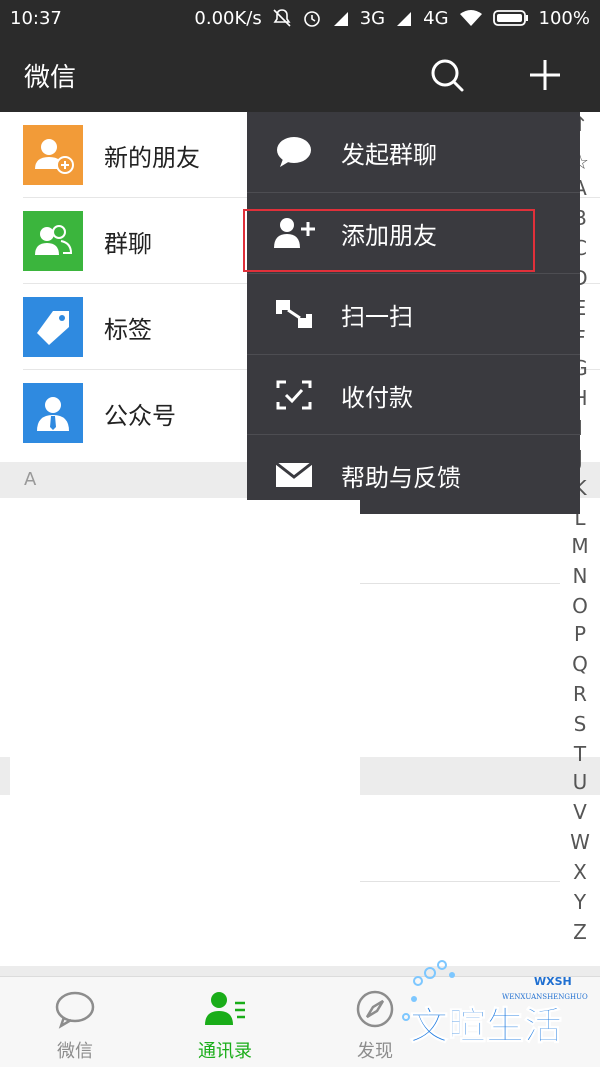  I want to click on index-letter: W, so click(580, 842).